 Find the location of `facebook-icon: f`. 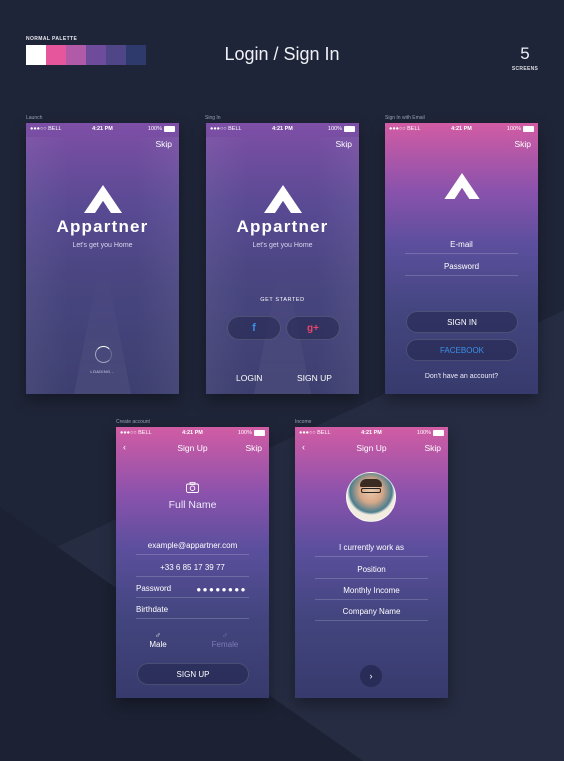

facebook-icon: f is located at coordinates (254, 328).